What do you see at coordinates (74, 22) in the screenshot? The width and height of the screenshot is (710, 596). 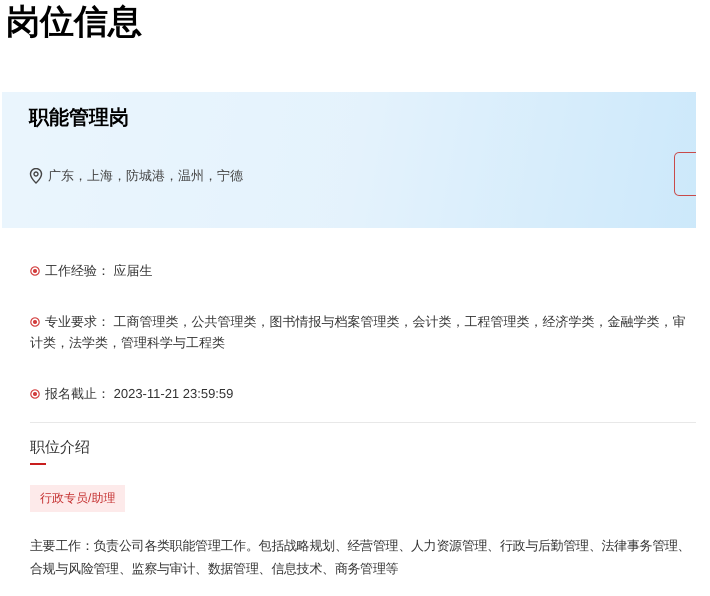 I see `page-title: 岗位信息` at bounding box center [74, 22].